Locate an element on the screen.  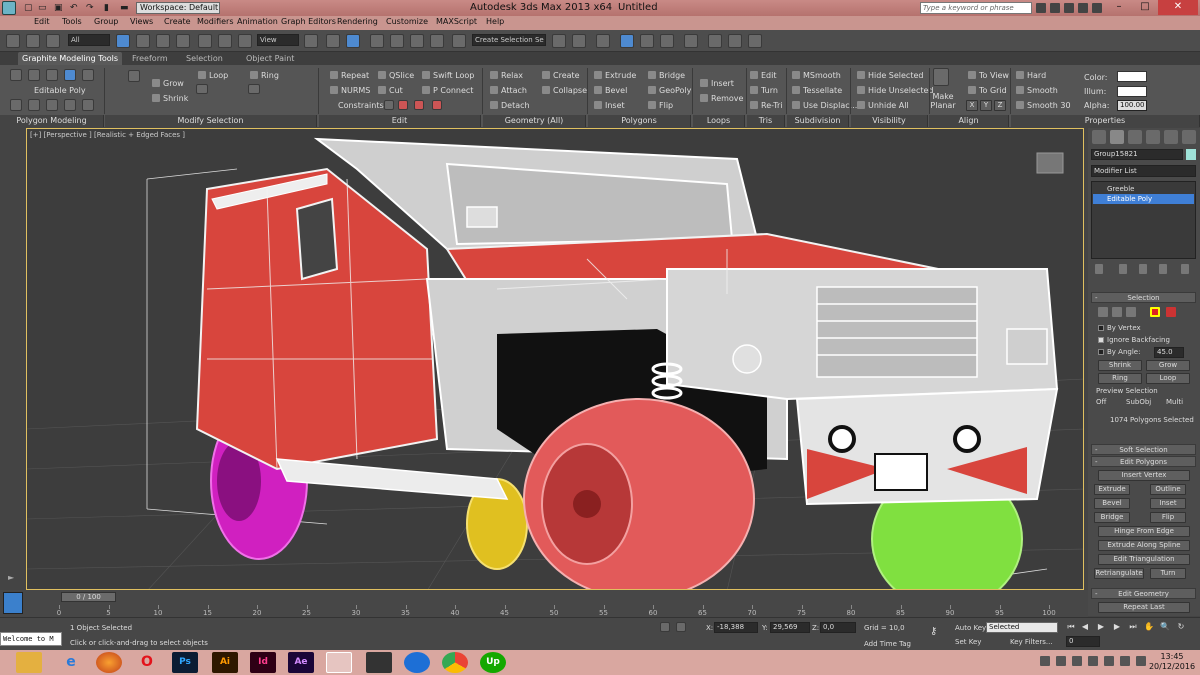
spinner-snap-icon is located at coordinates (437, 41).